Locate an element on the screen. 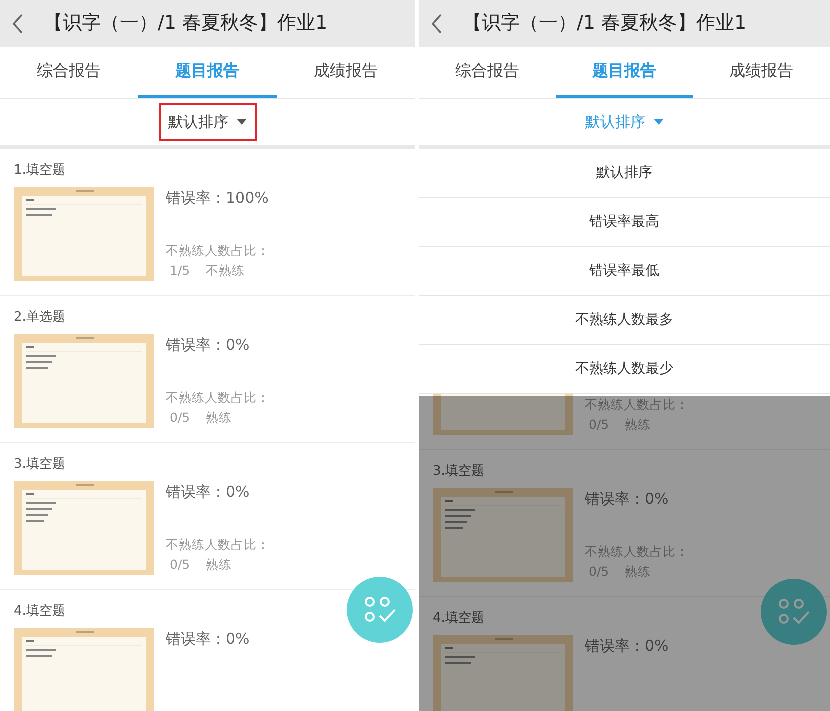 The height and width of the screenshot is (711, 830). mastery-status: 不熟练 is located at coordinates (226, 271).